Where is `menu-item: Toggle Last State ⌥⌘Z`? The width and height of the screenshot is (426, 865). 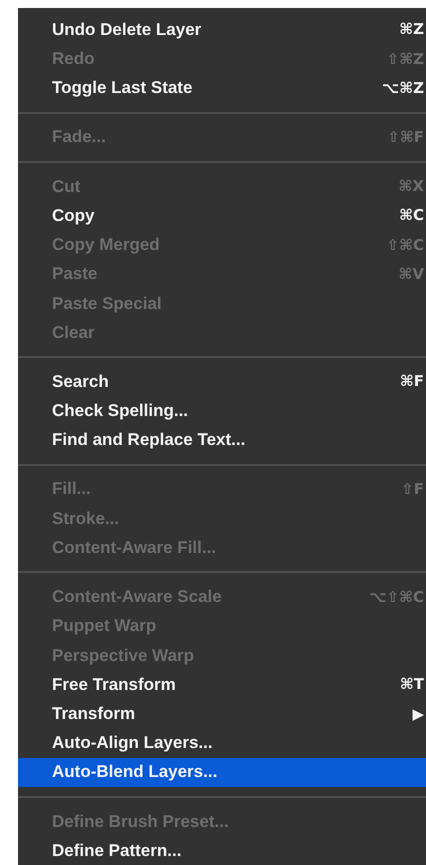
menu-item: Toggle Last State ⌥⌘Z is located at coordinates (222, 88).